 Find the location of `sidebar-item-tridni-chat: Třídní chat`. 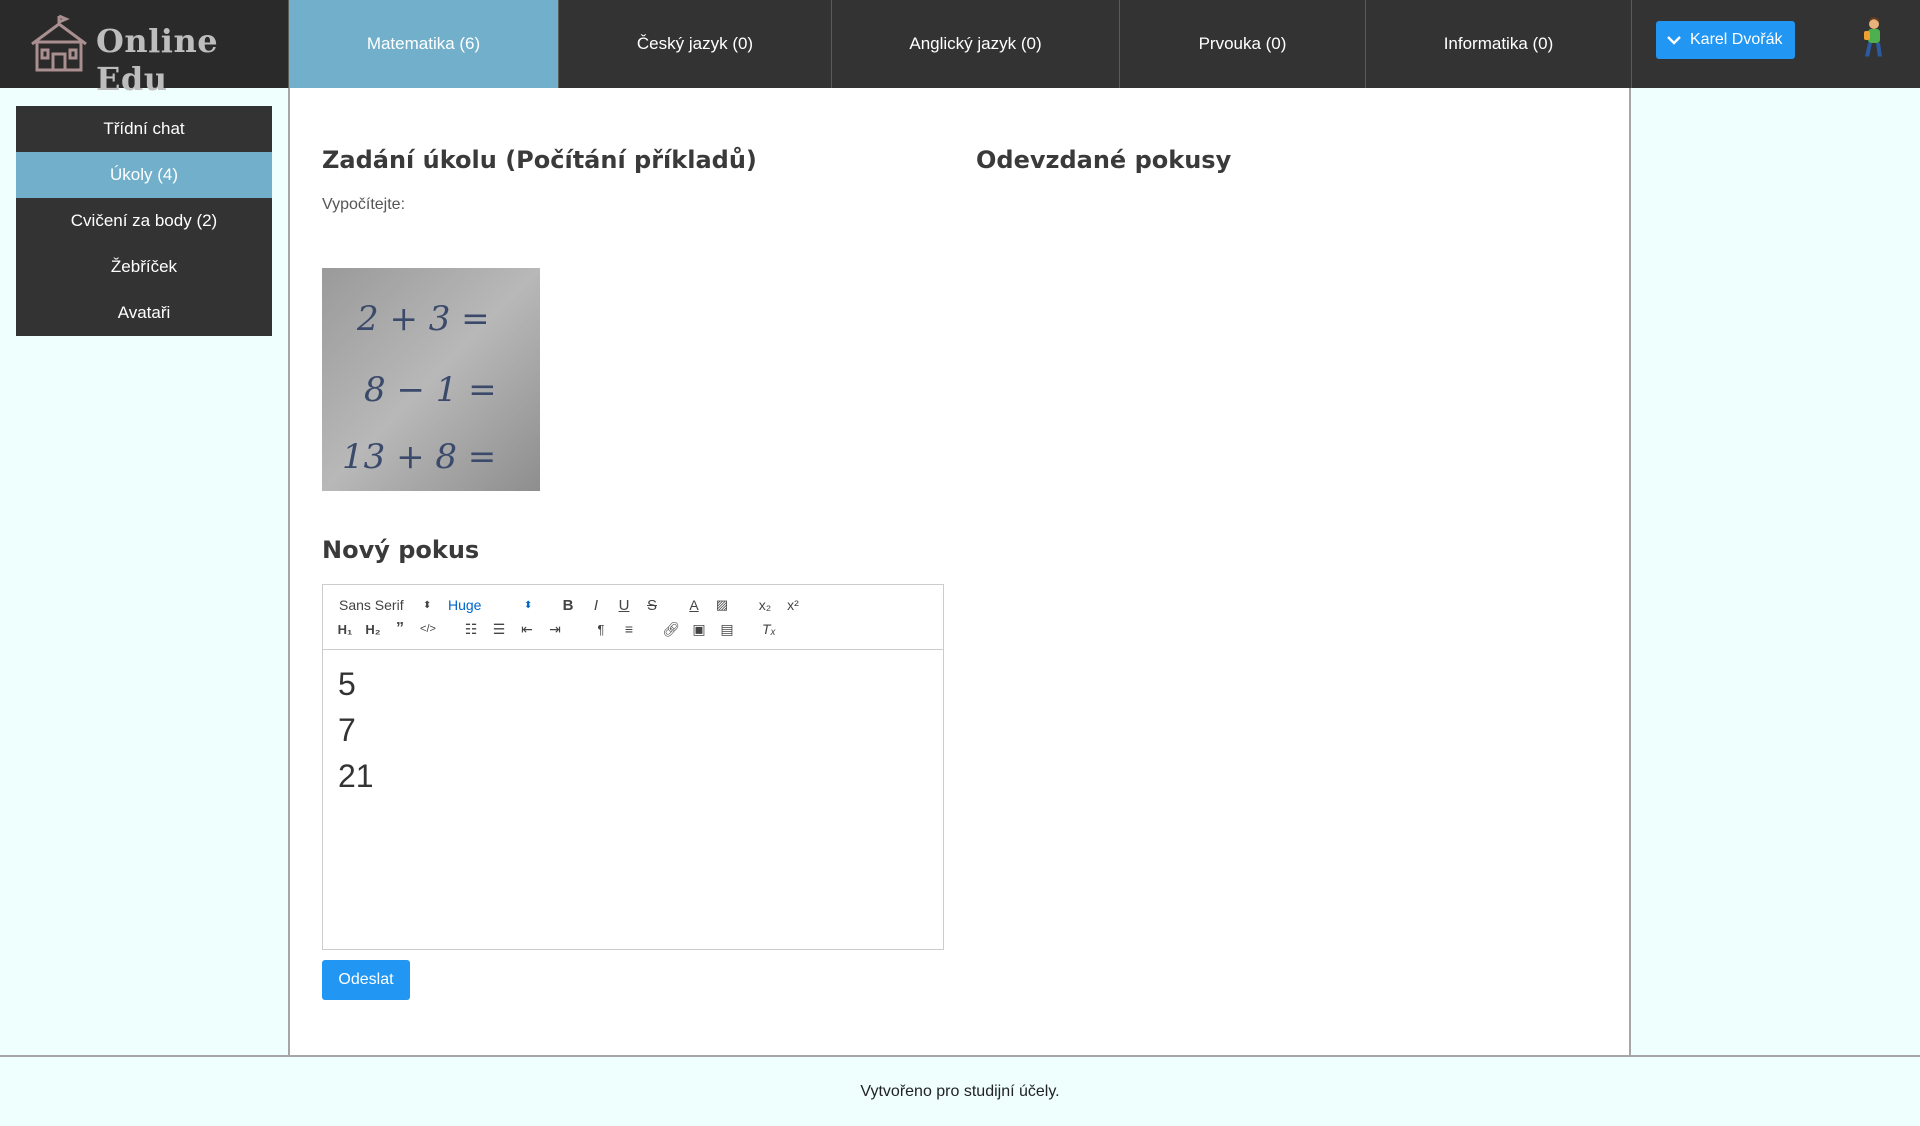

sidebar-item-tridni-chat: Třídní chat is located at coordinates (144, 129).